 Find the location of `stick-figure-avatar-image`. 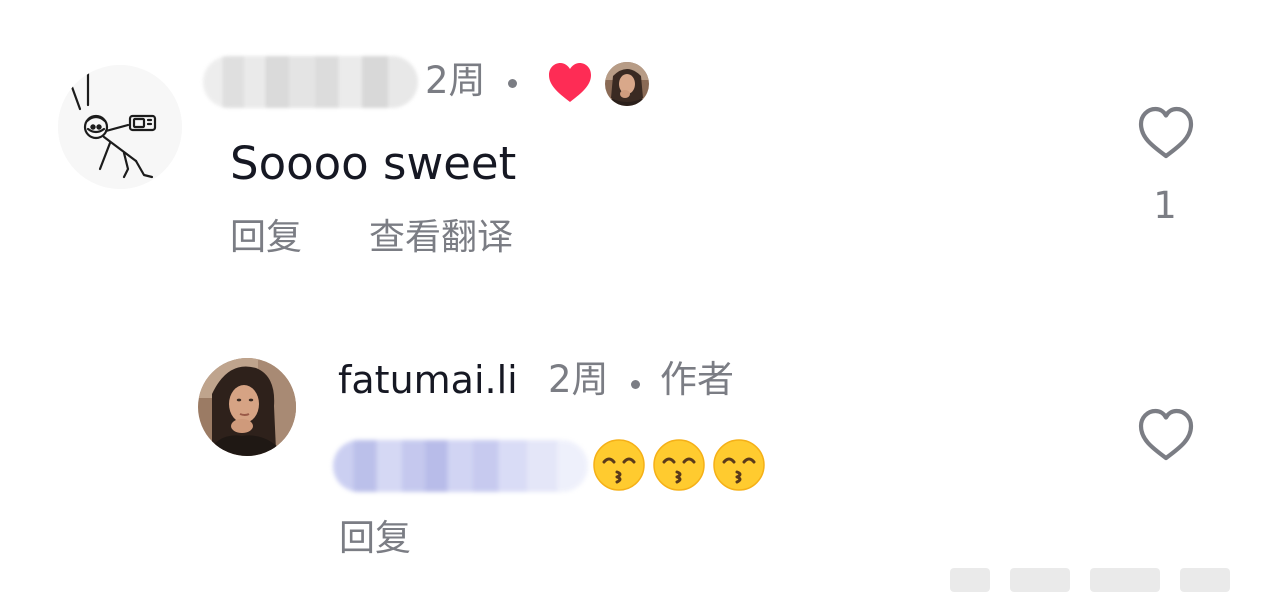

stick-figure-avatar-image is located at coordinates (120, 127).